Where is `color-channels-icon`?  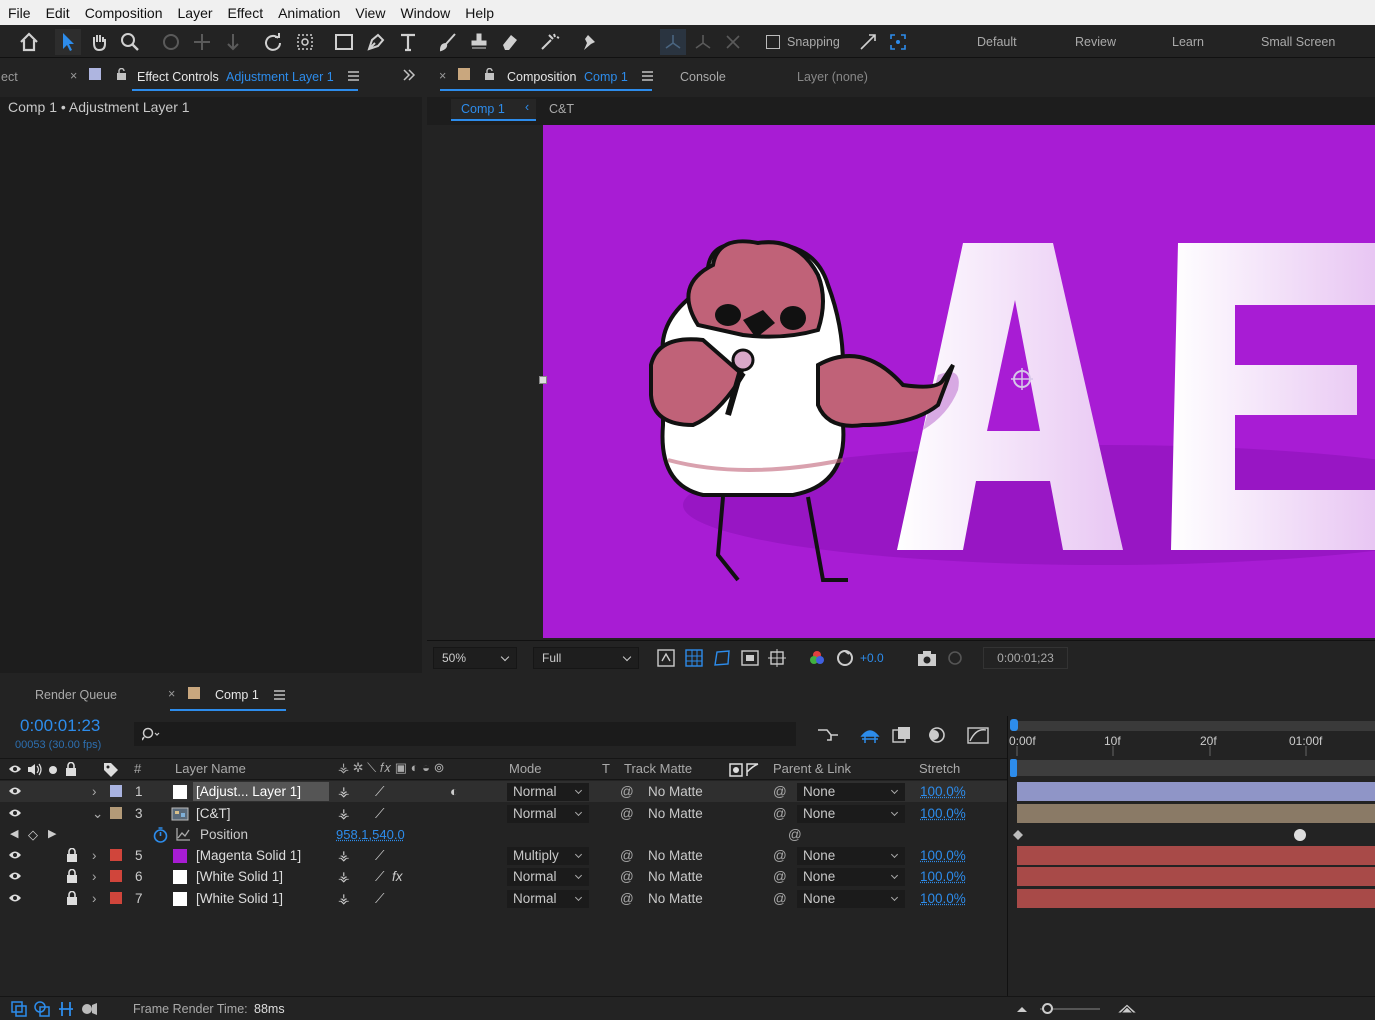 color-channels-icon is located at coordinates (817, 658).